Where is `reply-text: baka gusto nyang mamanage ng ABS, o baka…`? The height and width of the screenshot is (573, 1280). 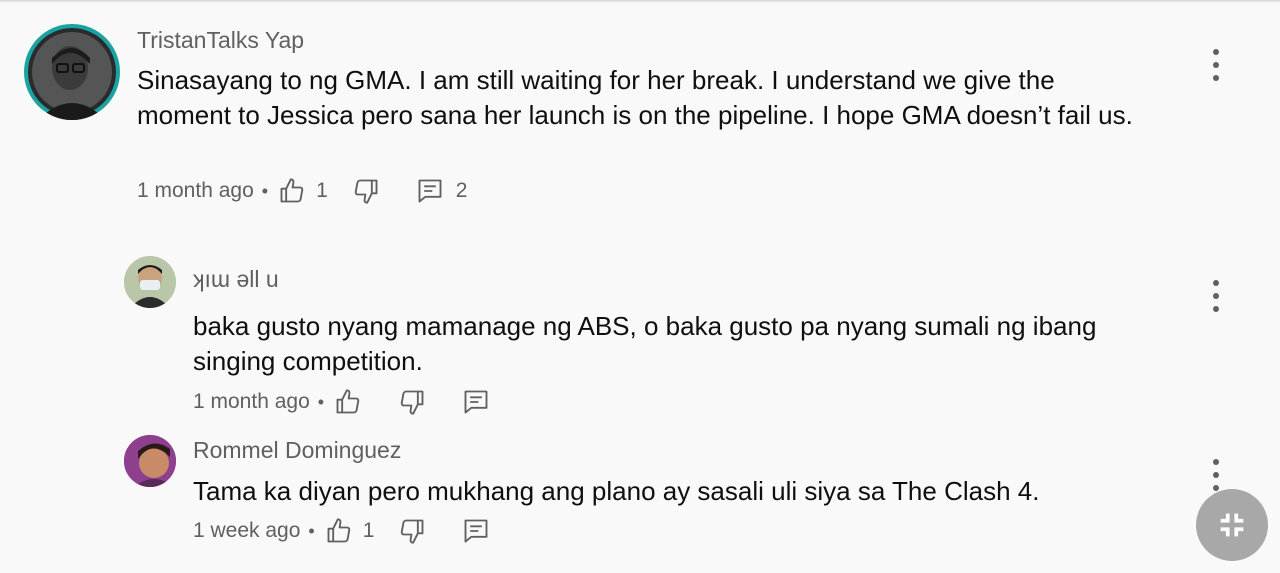 reply-text: baka gusto nyang mamanage ng ABS, o baka… is located at coordinates (645, 343).